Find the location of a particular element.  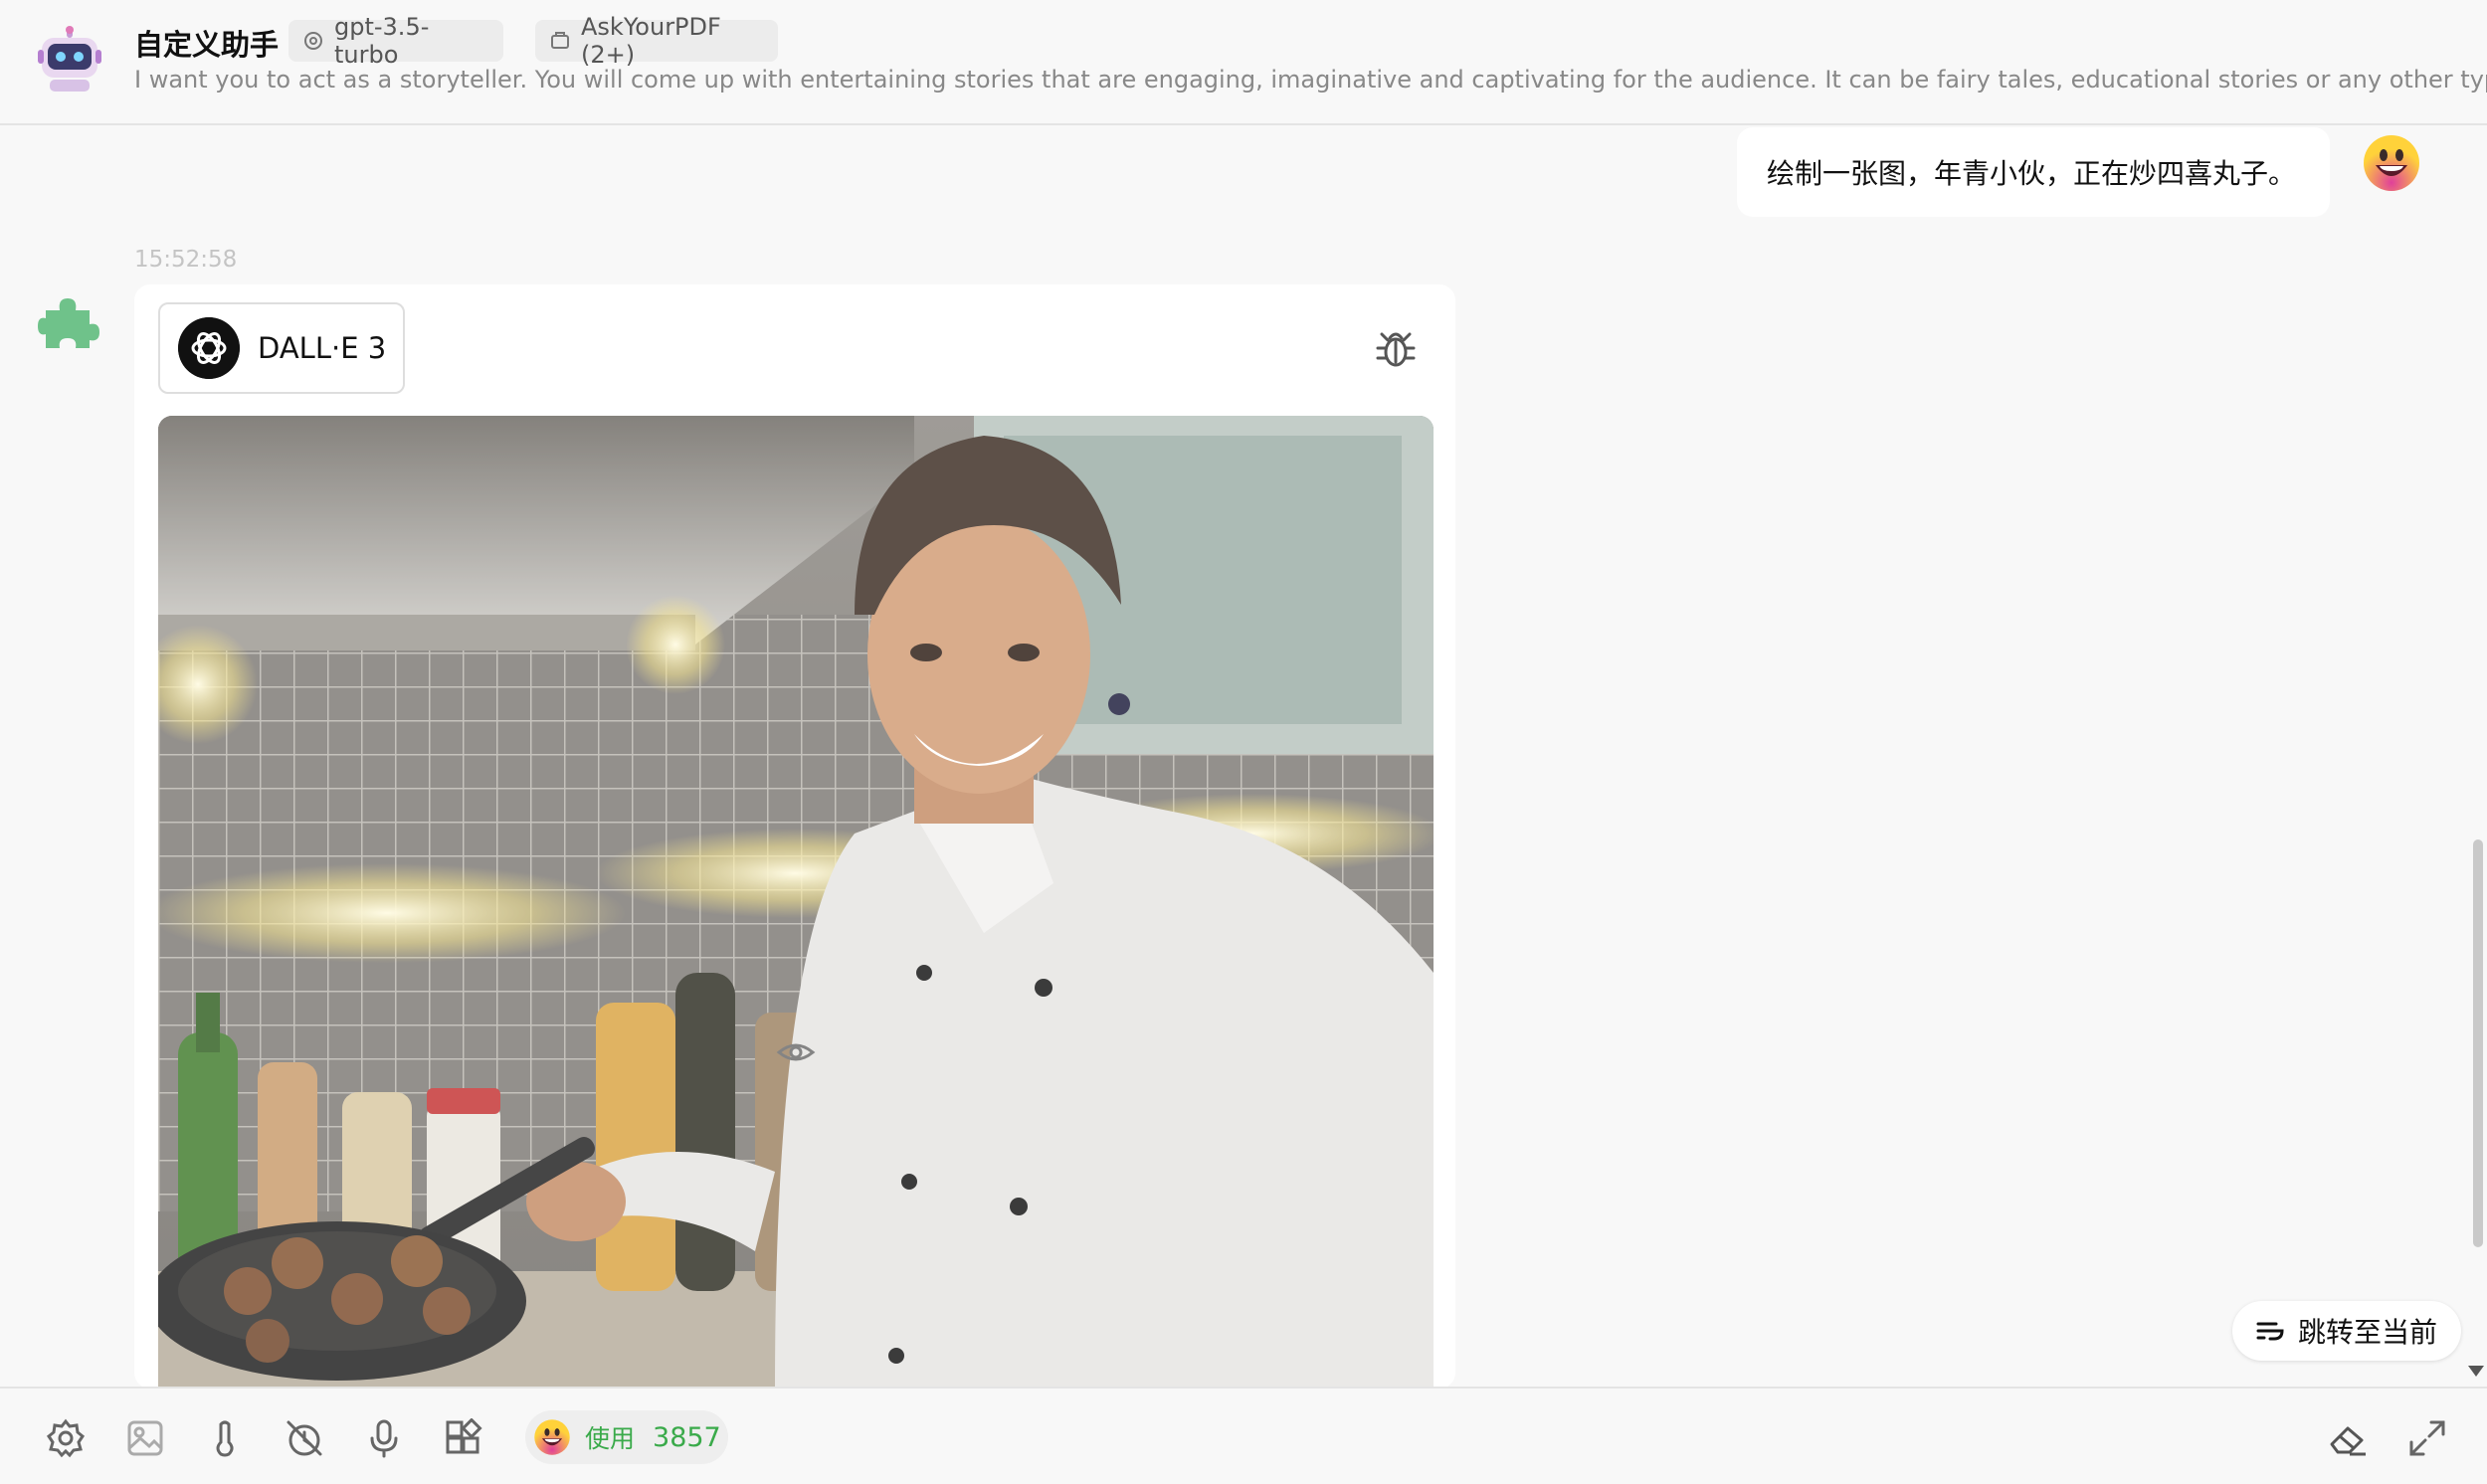

robot-icon is located at coordinates (70, 59).